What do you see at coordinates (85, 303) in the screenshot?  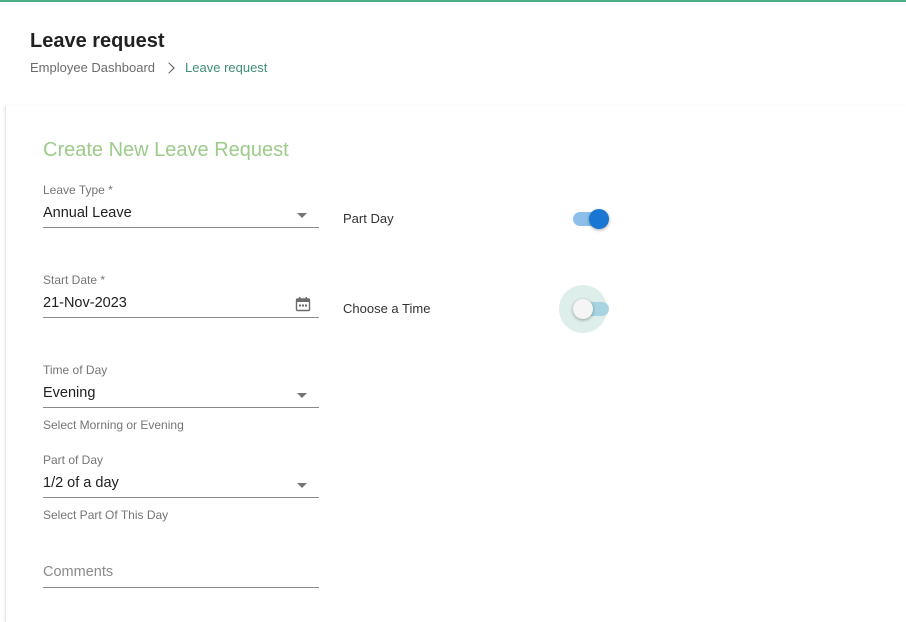 I see `start-date-value: 21-Nov-2023` at bounding box center [85, 303].